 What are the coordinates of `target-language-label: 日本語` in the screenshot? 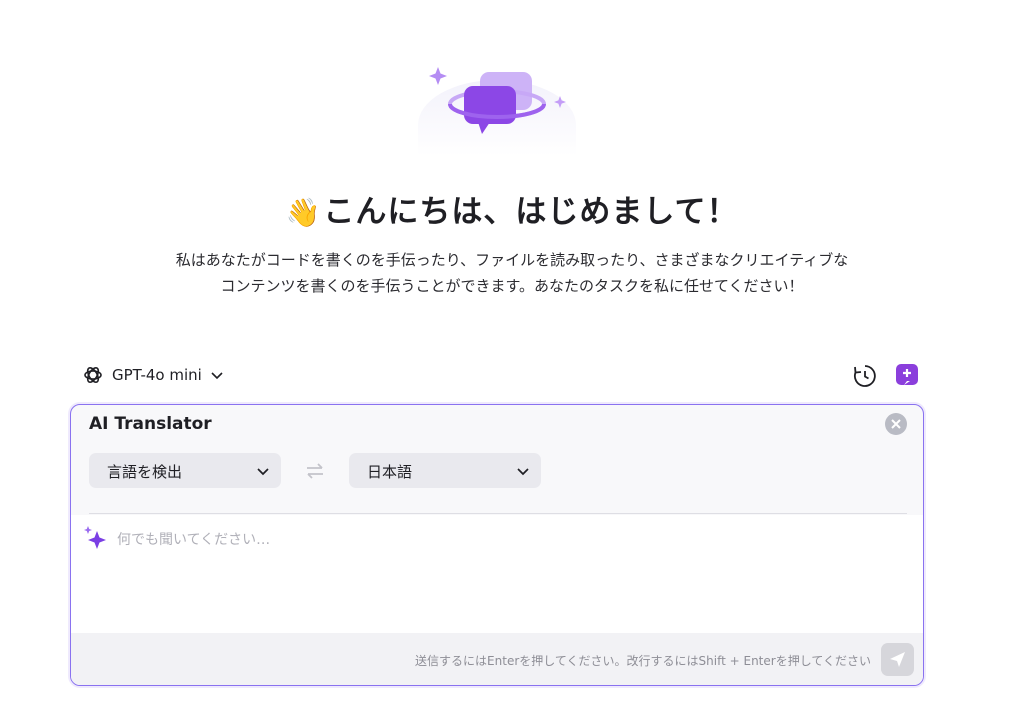 It's located at (390, 472).